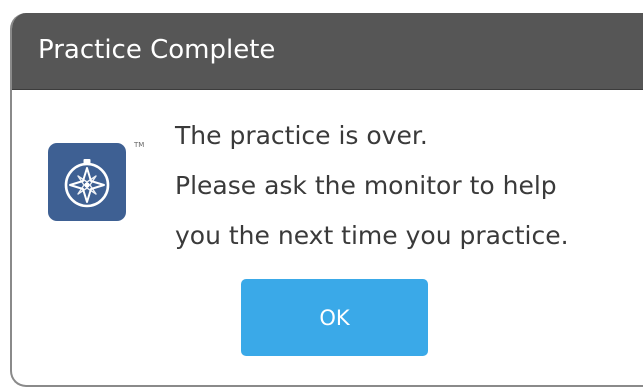  Describe the element at coordinates (366, 185) in the screenshot. I see `message-line: Please ask the monitor to help` at that location.